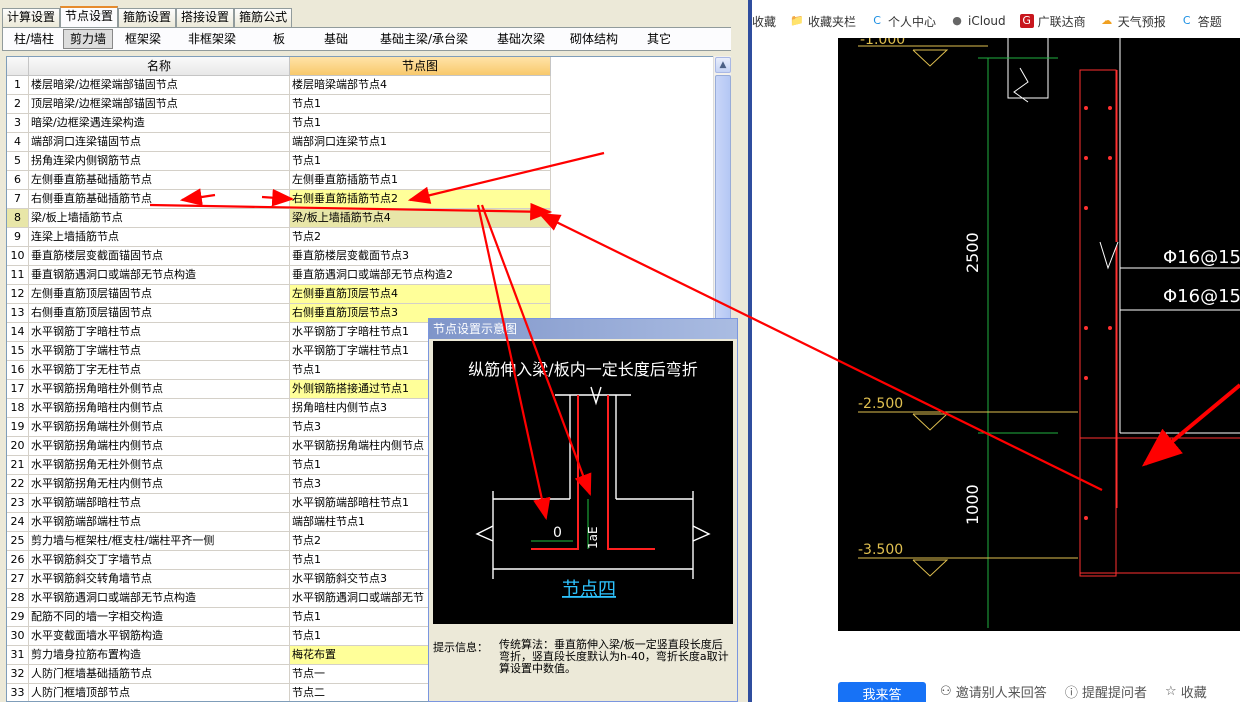 The image size is (1240, 702). I want to click on table-row: 8 梁/板上墙插筋节点 梁/板上墙插筋节点4, so click(279, 218).